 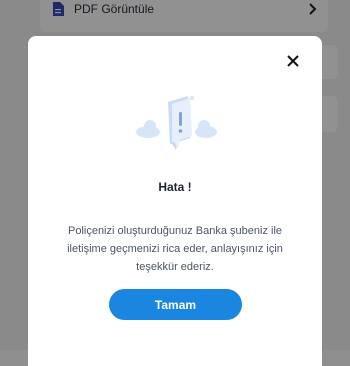 I want to click on ok-button: Tamam, so click(x=175, y=304).